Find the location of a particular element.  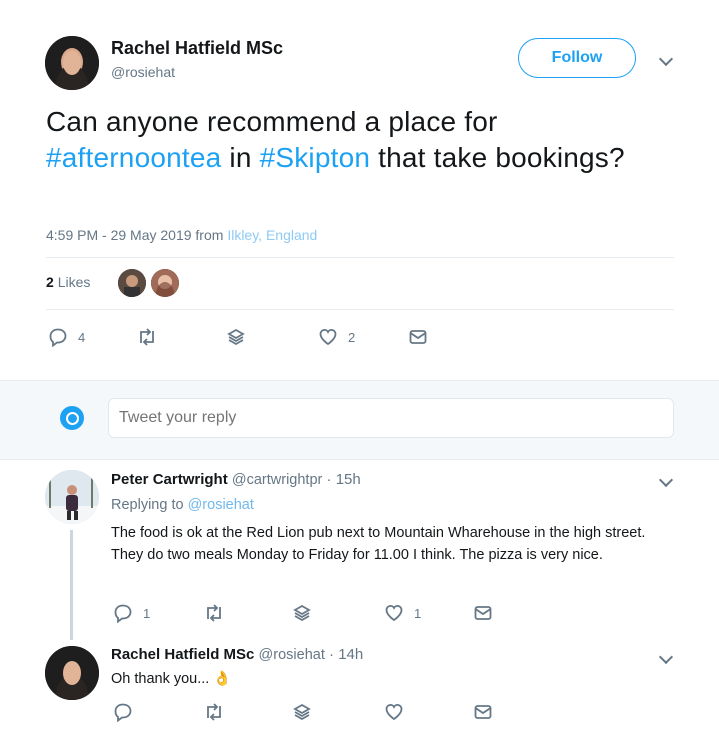

tweet-text-part: Can anyone recommend a place for is located at coordinates (272, 121).